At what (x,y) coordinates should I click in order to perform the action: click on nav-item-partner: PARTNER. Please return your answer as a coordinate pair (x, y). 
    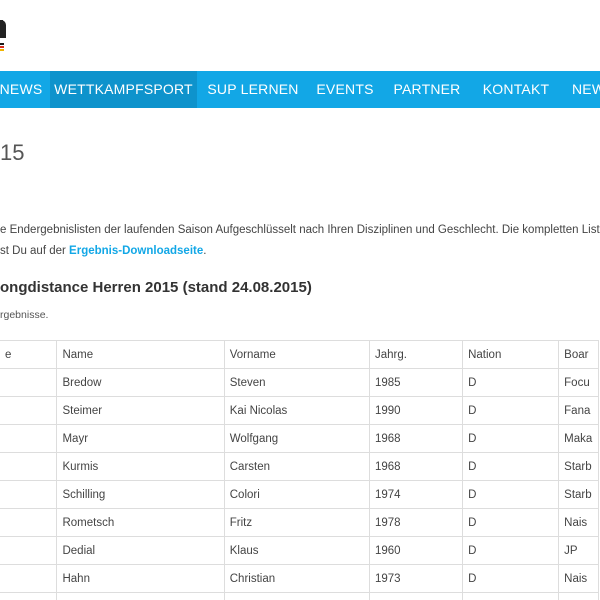
    Looking at the image, I should click on (427, 89).